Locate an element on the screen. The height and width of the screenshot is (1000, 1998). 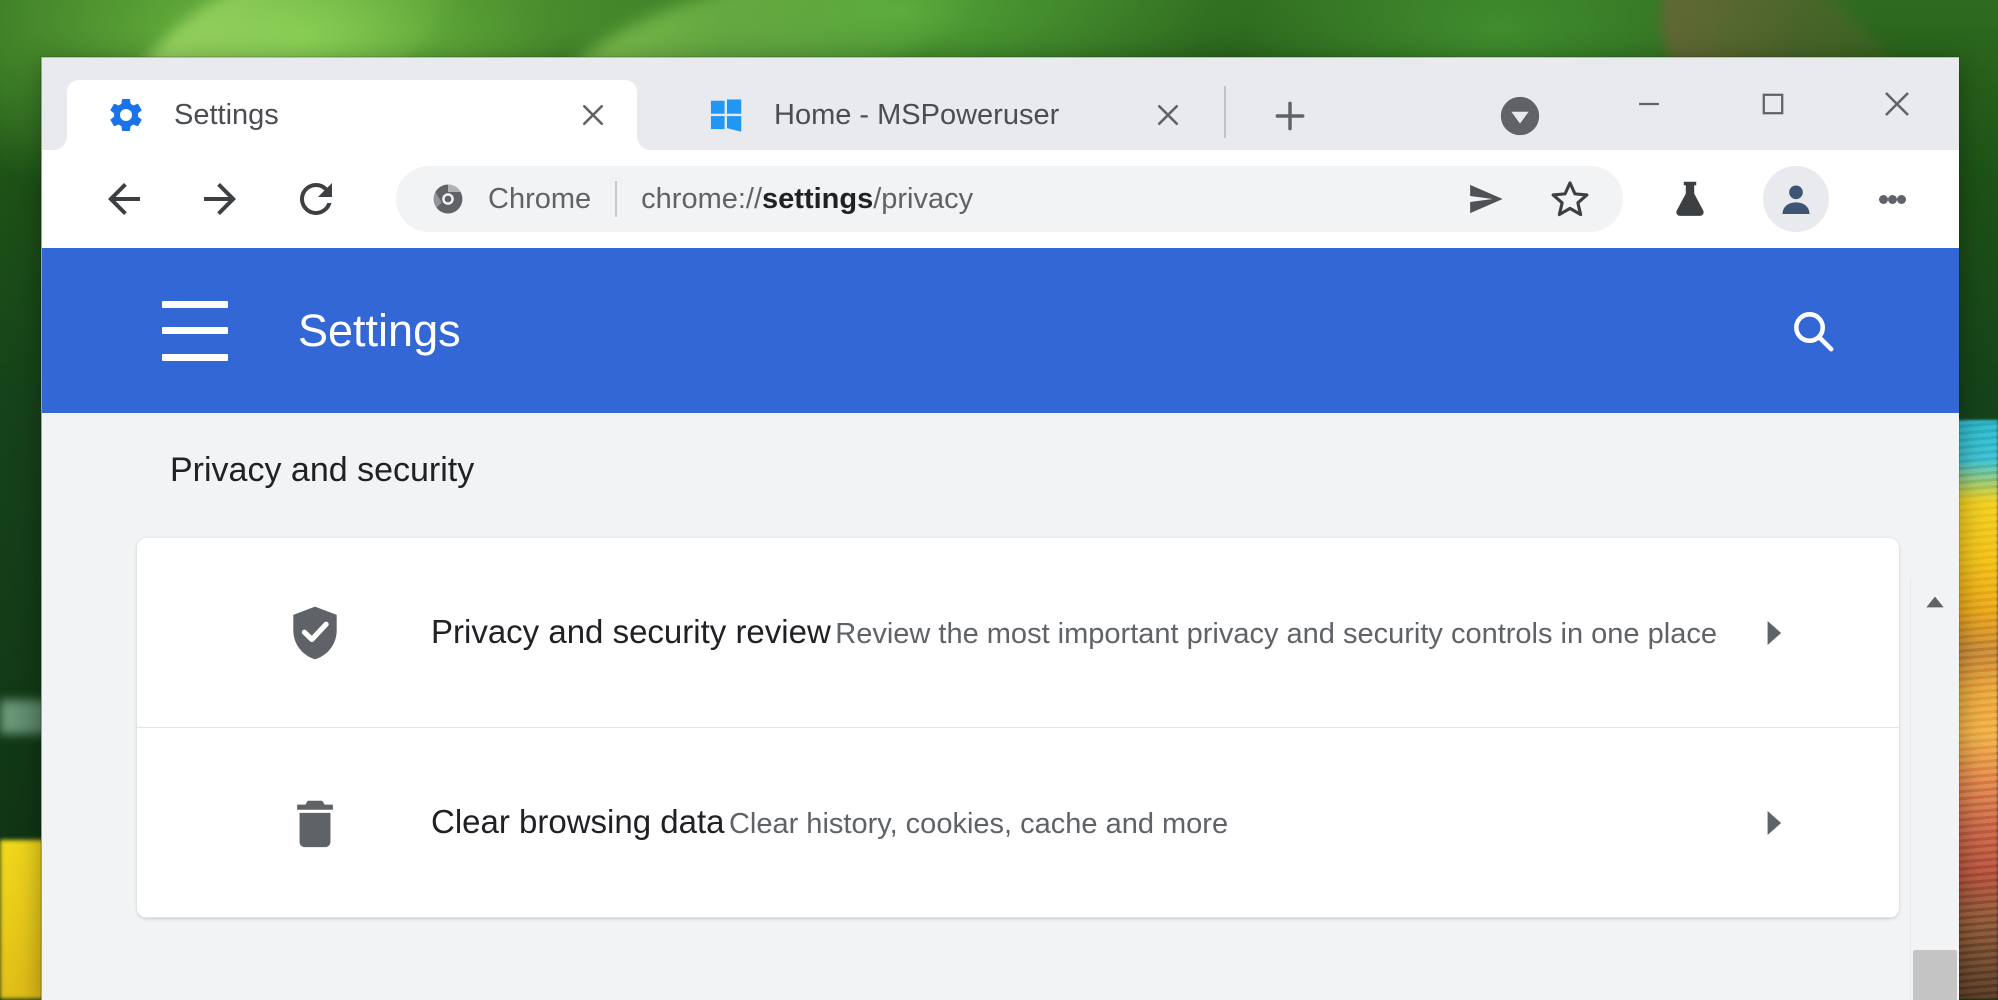
tab-separator is located at coordinates (1225, 112).